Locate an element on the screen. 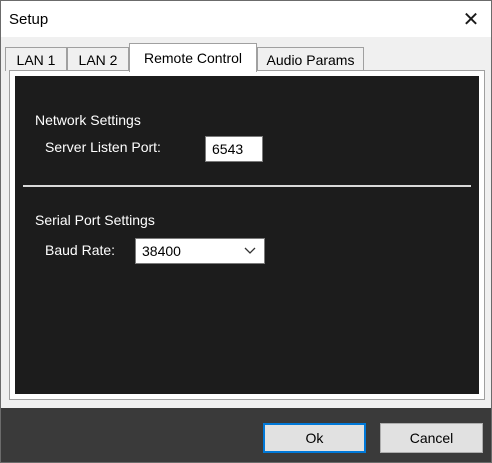  tab-audio-params: Audio Params is located at coordinates (310, 59).